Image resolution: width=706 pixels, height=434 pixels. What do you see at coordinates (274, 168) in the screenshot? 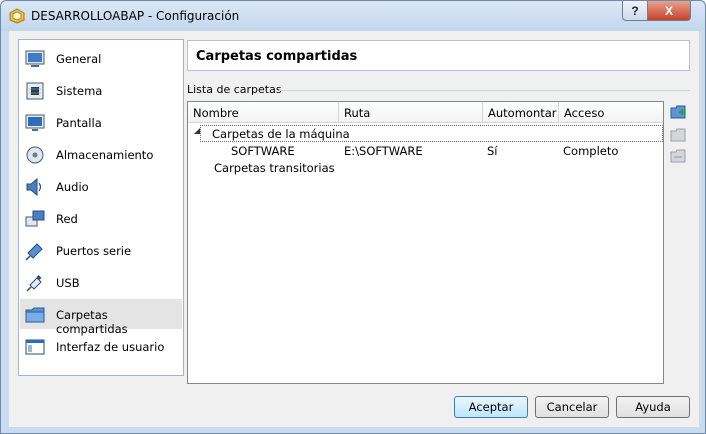
I see `tree-group-label: Carpetas transitorias` at bounding box center [274, 168].